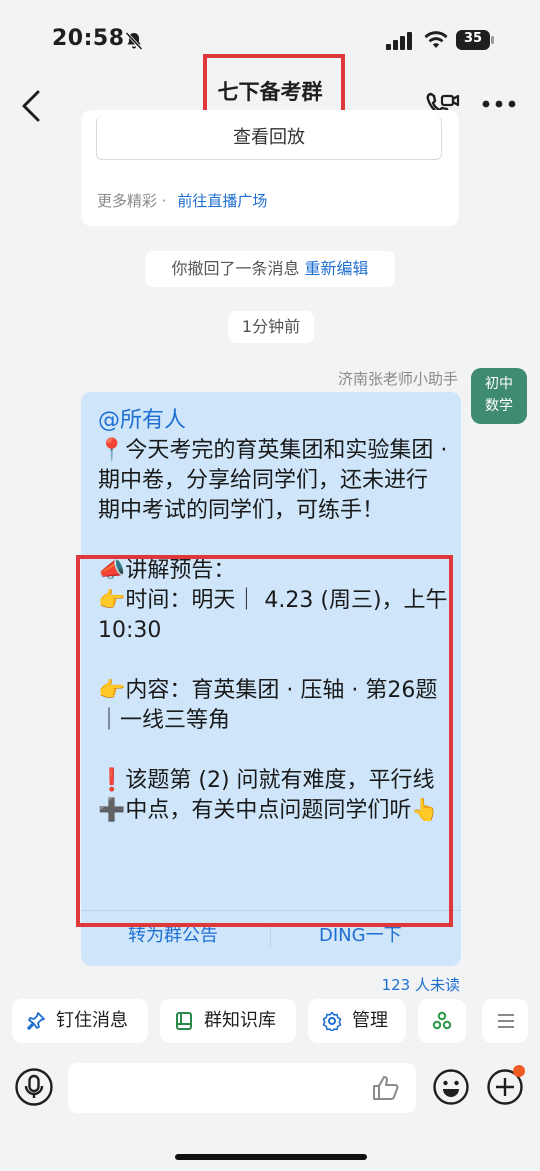 This screenshot has height=1171, width=540. What do you see at coordinates (397, 379) in the screenshot?
I see `sender-name: 济南张老师小助手` at bounding box center [397, 379].